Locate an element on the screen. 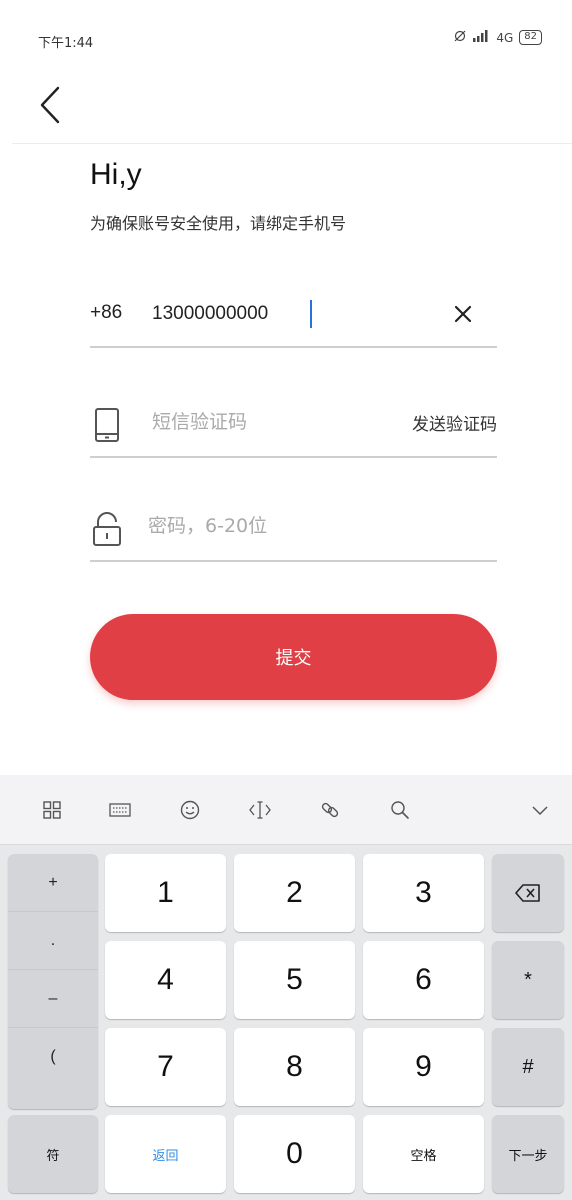  asterisk-key: * is located at coordinates (528, 980).